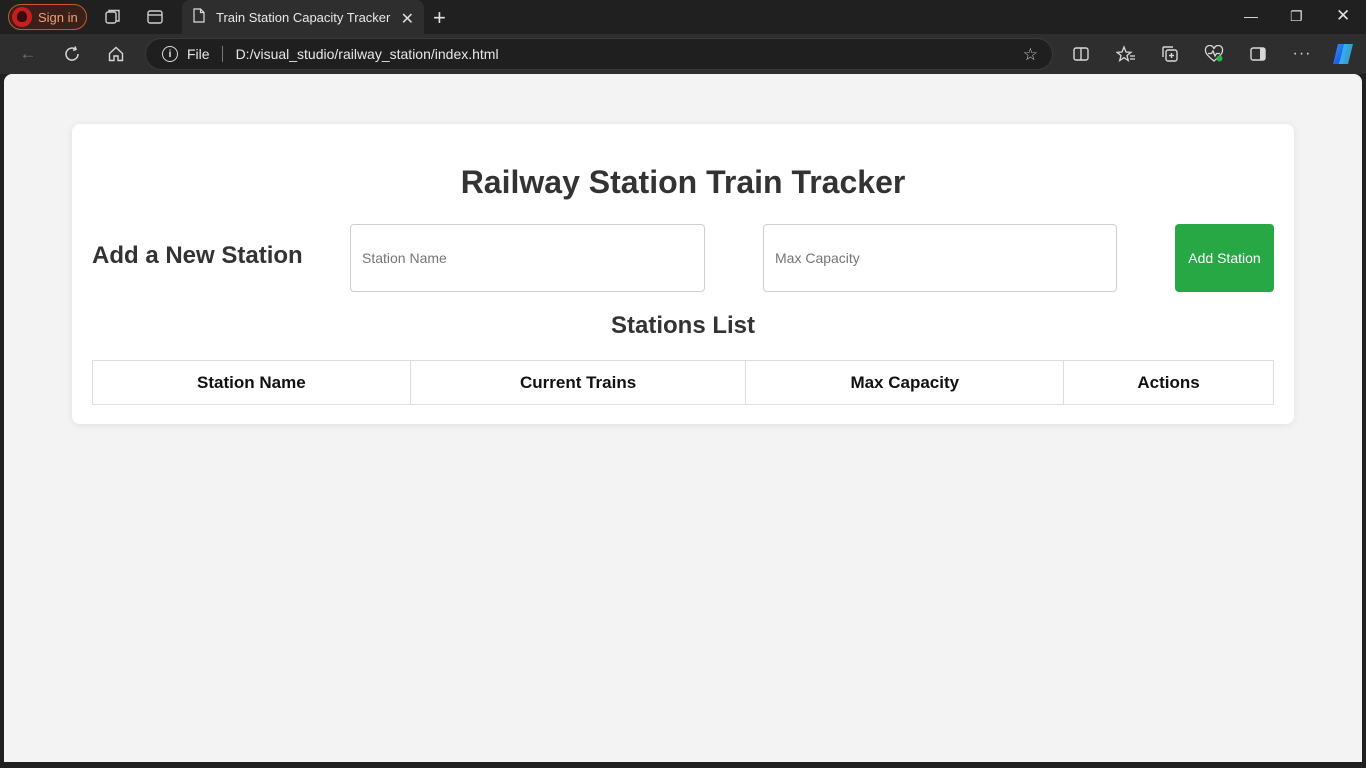 This screenshot has width=1366, height=768. I want to click on station-name-input, so click(527, 258).